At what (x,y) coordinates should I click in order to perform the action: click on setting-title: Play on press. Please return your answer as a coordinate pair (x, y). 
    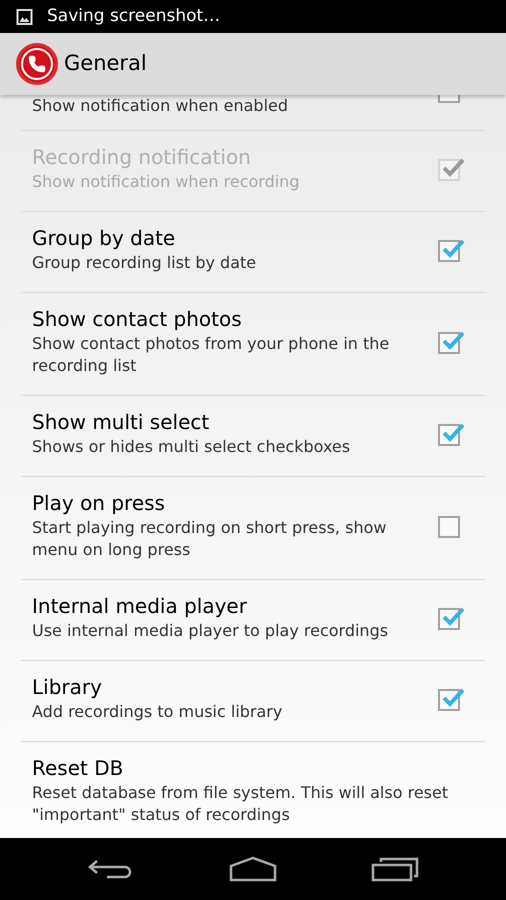
    Looking at the image, I should click on (99, 503).